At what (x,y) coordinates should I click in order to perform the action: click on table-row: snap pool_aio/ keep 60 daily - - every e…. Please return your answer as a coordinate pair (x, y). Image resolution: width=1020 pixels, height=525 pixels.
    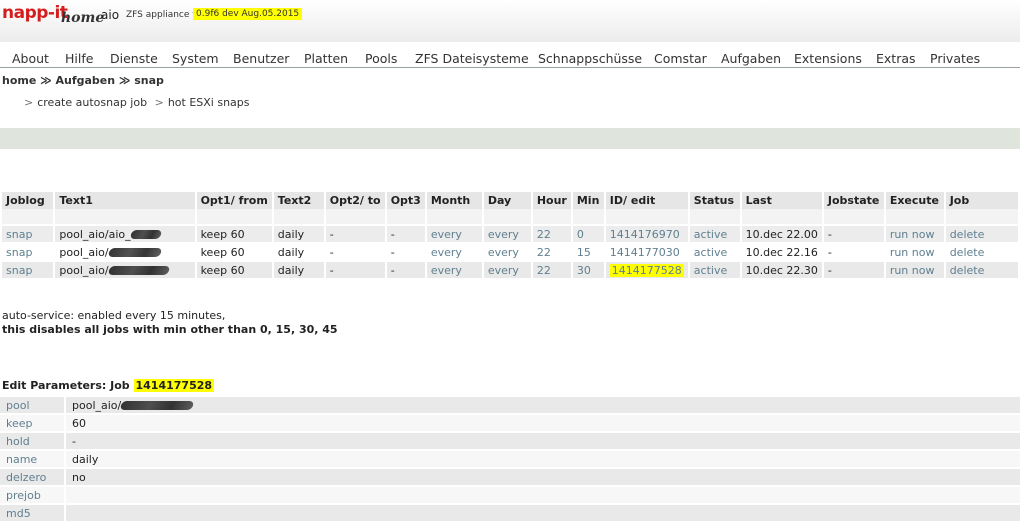
    Looking at the image, I should click on (510, 271).